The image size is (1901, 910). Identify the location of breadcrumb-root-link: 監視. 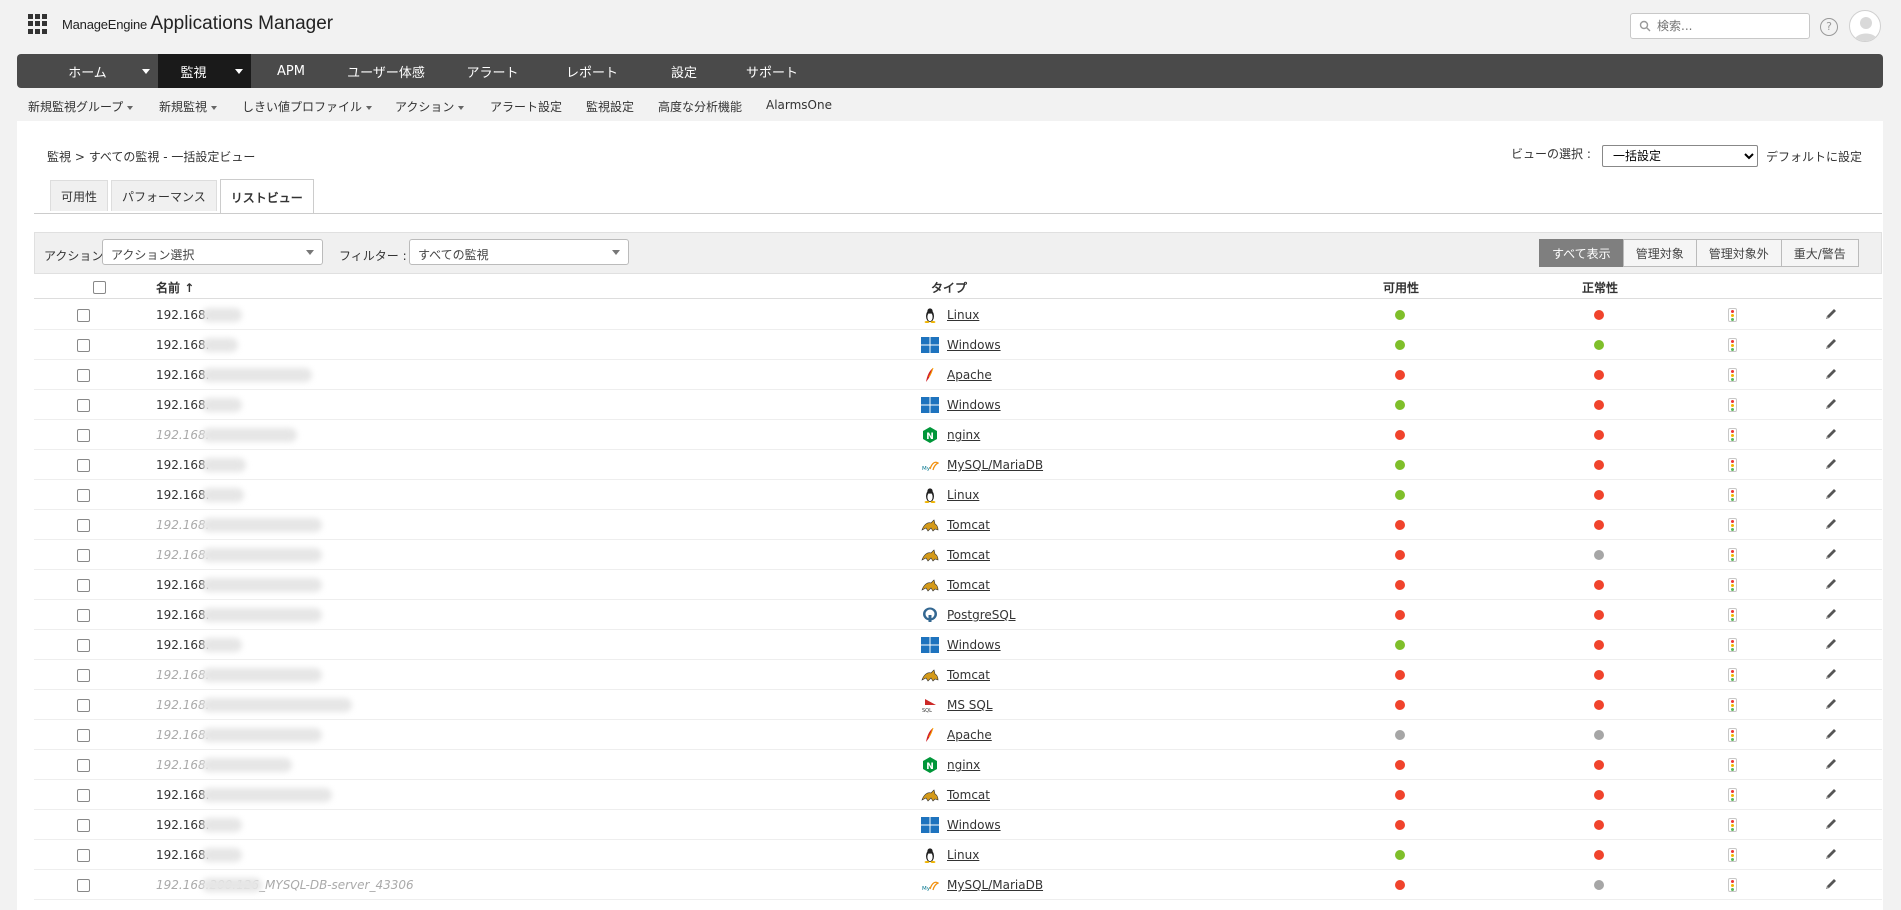
(59, 157).